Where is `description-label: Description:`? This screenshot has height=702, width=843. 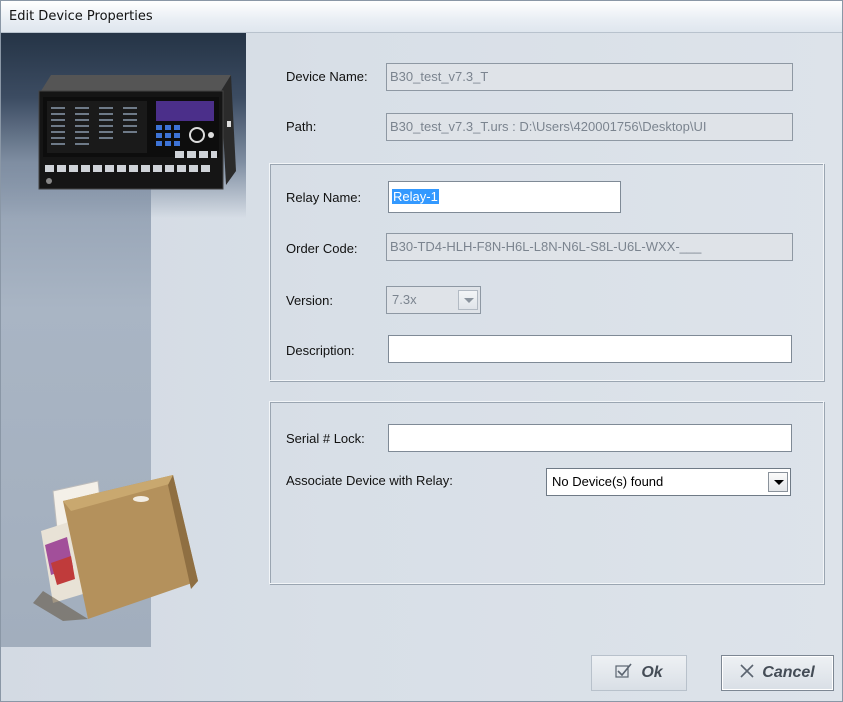 description-label: Description: is located at coordinates (320, 350).